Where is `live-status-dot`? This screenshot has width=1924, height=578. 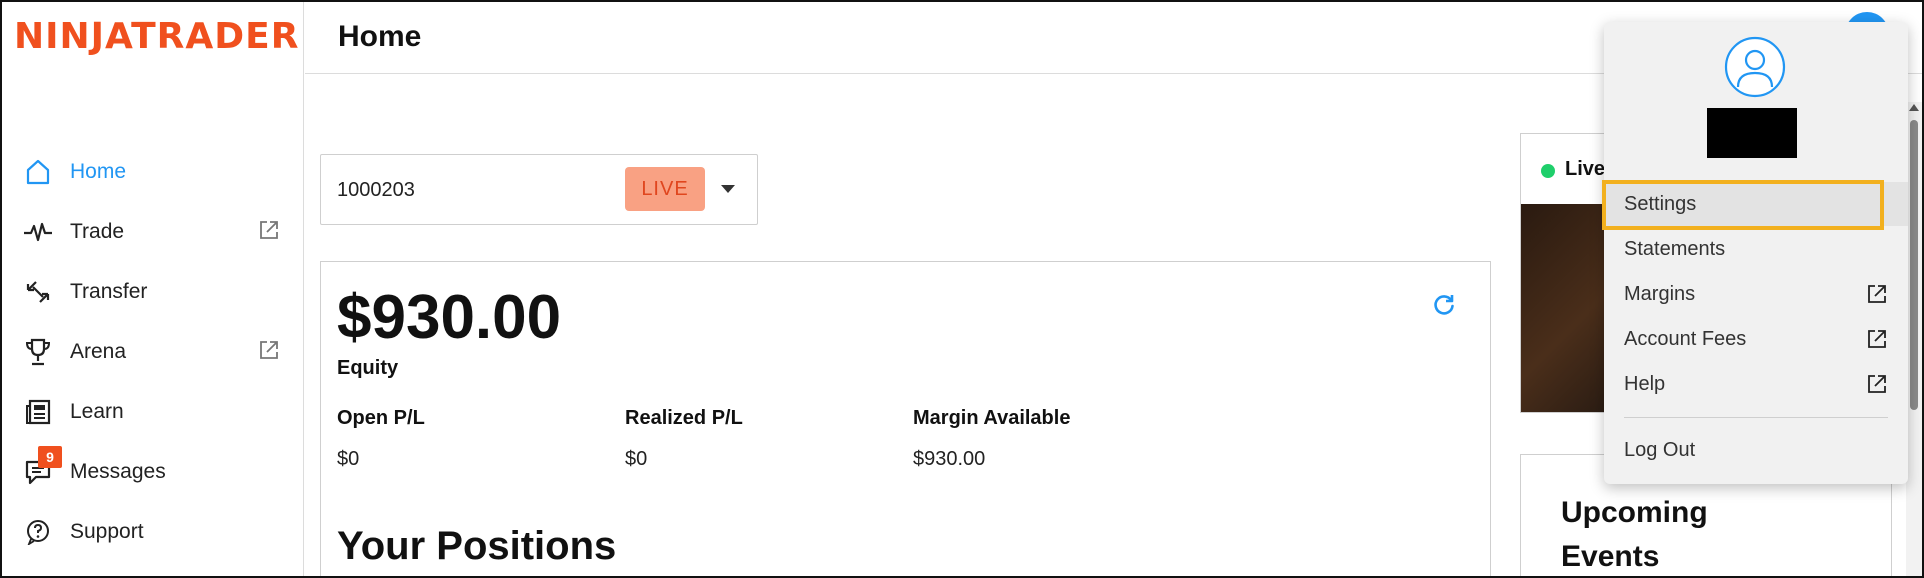
live-status-dot is located at coordinates (1548, 171).